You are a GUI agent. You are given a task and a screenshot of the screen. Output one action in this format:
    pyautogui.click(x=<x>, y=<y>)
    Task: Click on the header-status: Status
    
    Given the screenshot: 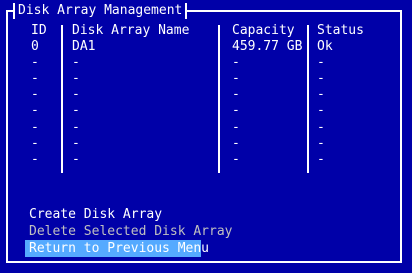 What is the action you would take?
    pyautogui.click(x=340, y=30)
    